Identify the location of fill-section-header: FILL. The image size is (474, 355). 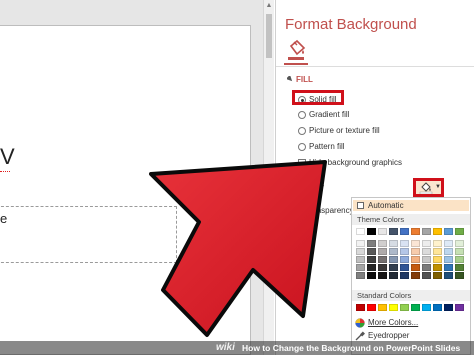
(304, 79).